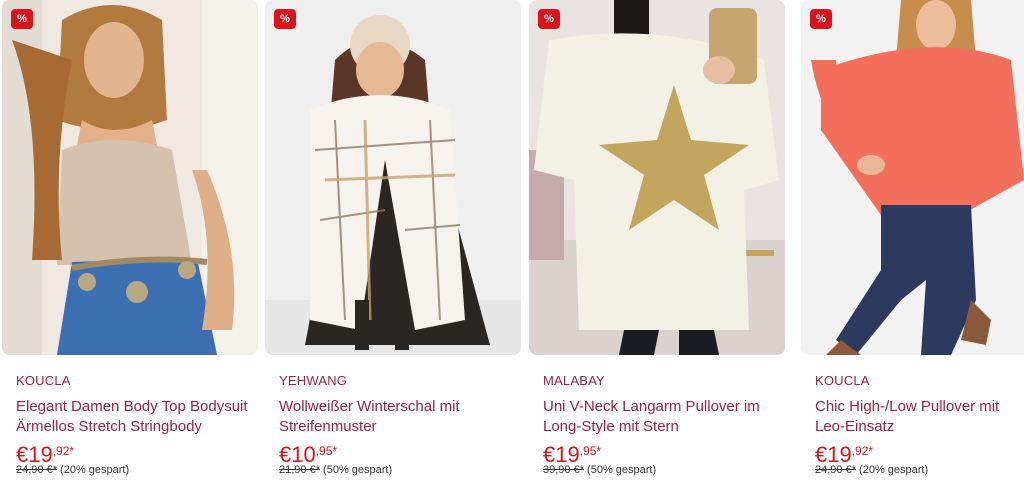 The image size is (1024, 484). I want to click on price-comparison: 21,90 €* (50% gespart), so click(400, 471).